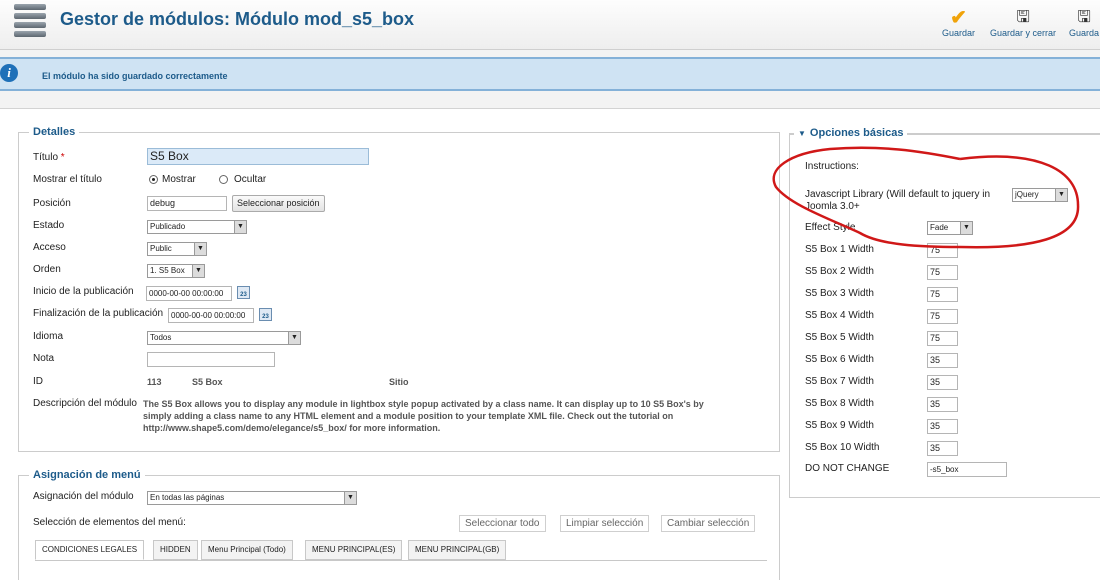 The height and width of the screenshot is (580, 1100). I want to click on language-value: Todos, so click(161, 337).